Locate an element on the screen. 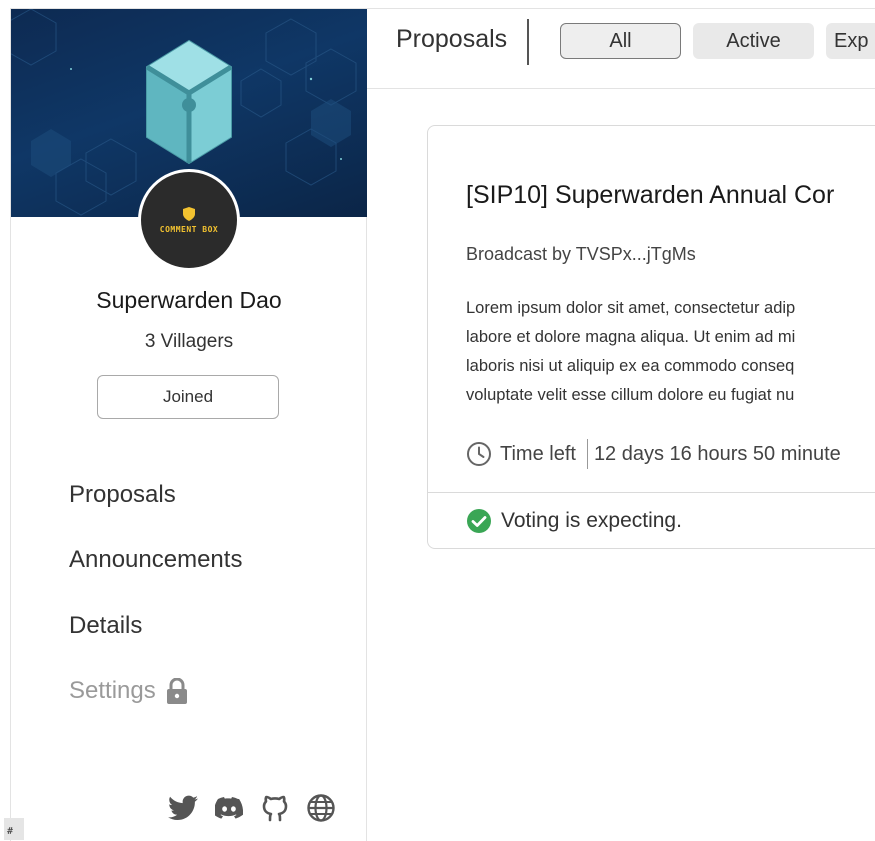 The height and width of the screenshot is (841, 875). nav-announcements: Announcements is located at coordinates (155, 560).